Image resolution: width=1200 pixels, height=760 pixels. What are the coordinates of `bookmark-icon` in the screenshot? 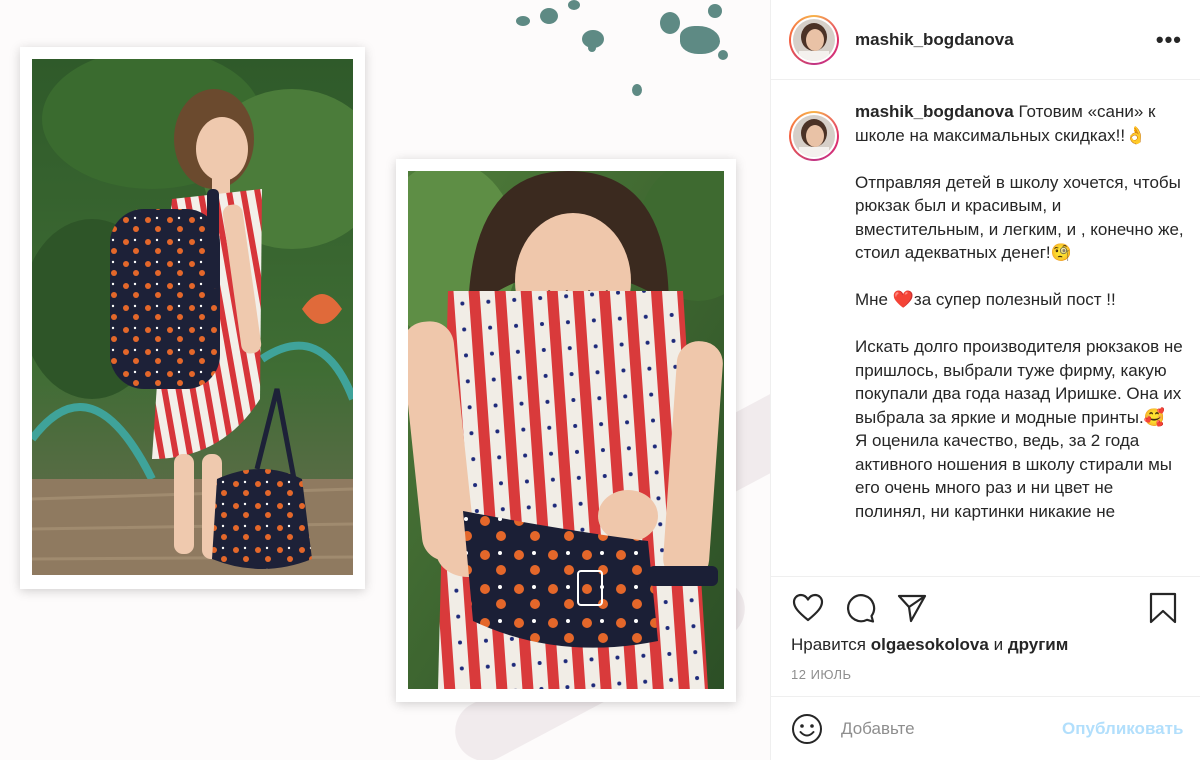 It's located at (1163, 608).